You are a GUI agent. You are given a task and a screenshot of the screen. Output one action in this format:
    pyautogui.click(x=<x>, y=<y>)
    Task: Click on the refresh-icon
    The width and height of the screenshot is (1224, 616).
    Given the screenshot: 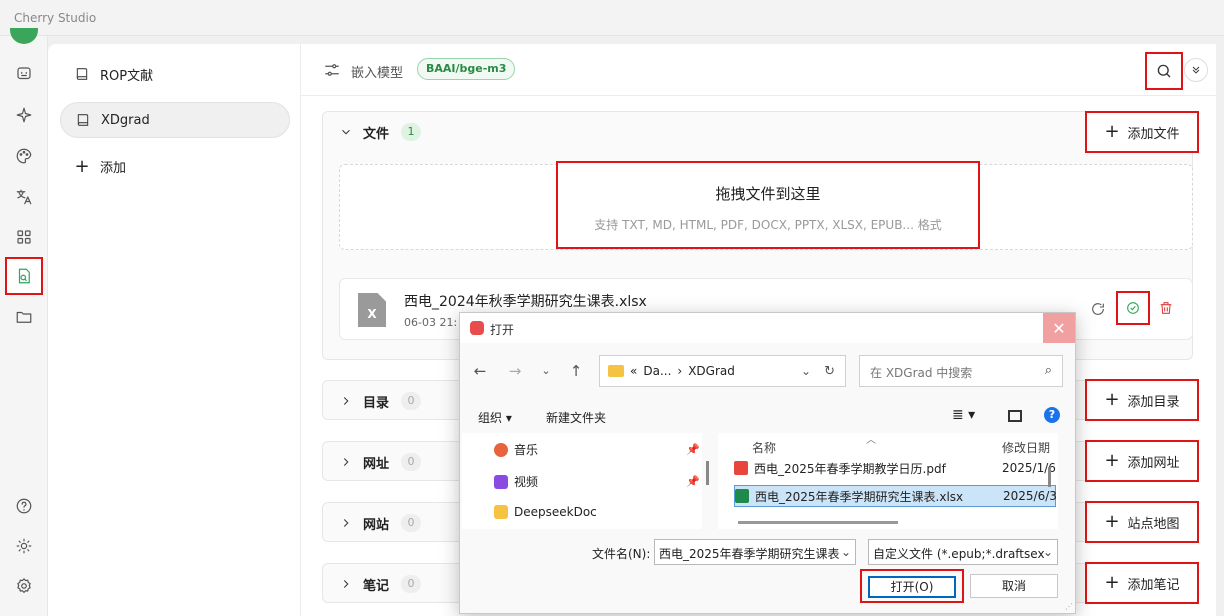 What is the action you would take?
    pyautogui.click(x=1099, y=310)
    